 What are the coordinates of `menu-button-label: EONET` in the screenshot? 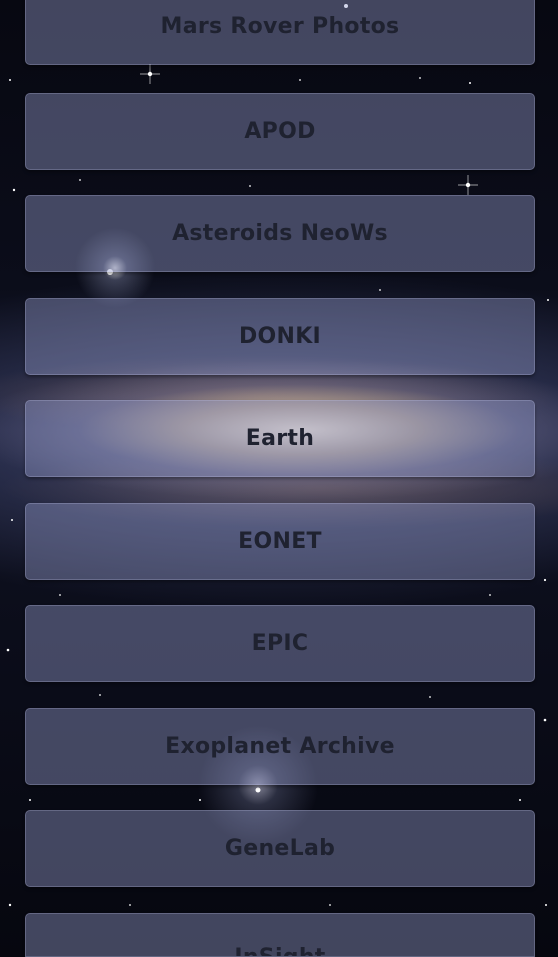 It's located at (280, 541).